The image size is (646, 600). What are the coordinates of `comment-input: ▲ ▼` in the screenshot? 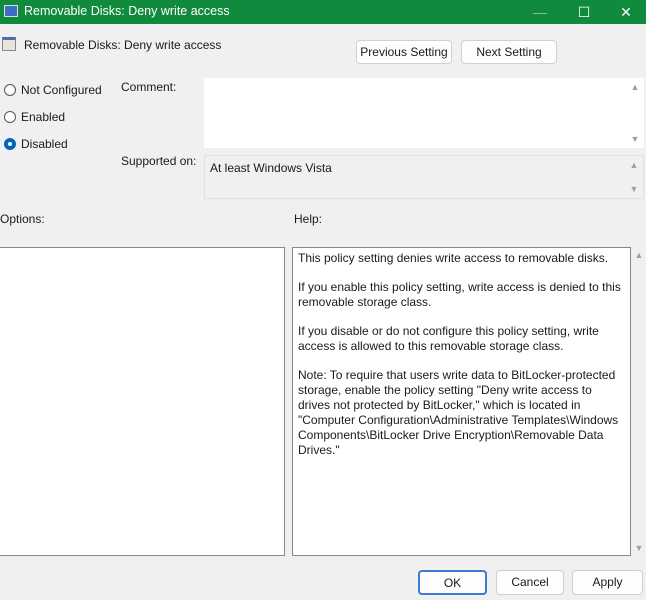 It's located at (424, 113).